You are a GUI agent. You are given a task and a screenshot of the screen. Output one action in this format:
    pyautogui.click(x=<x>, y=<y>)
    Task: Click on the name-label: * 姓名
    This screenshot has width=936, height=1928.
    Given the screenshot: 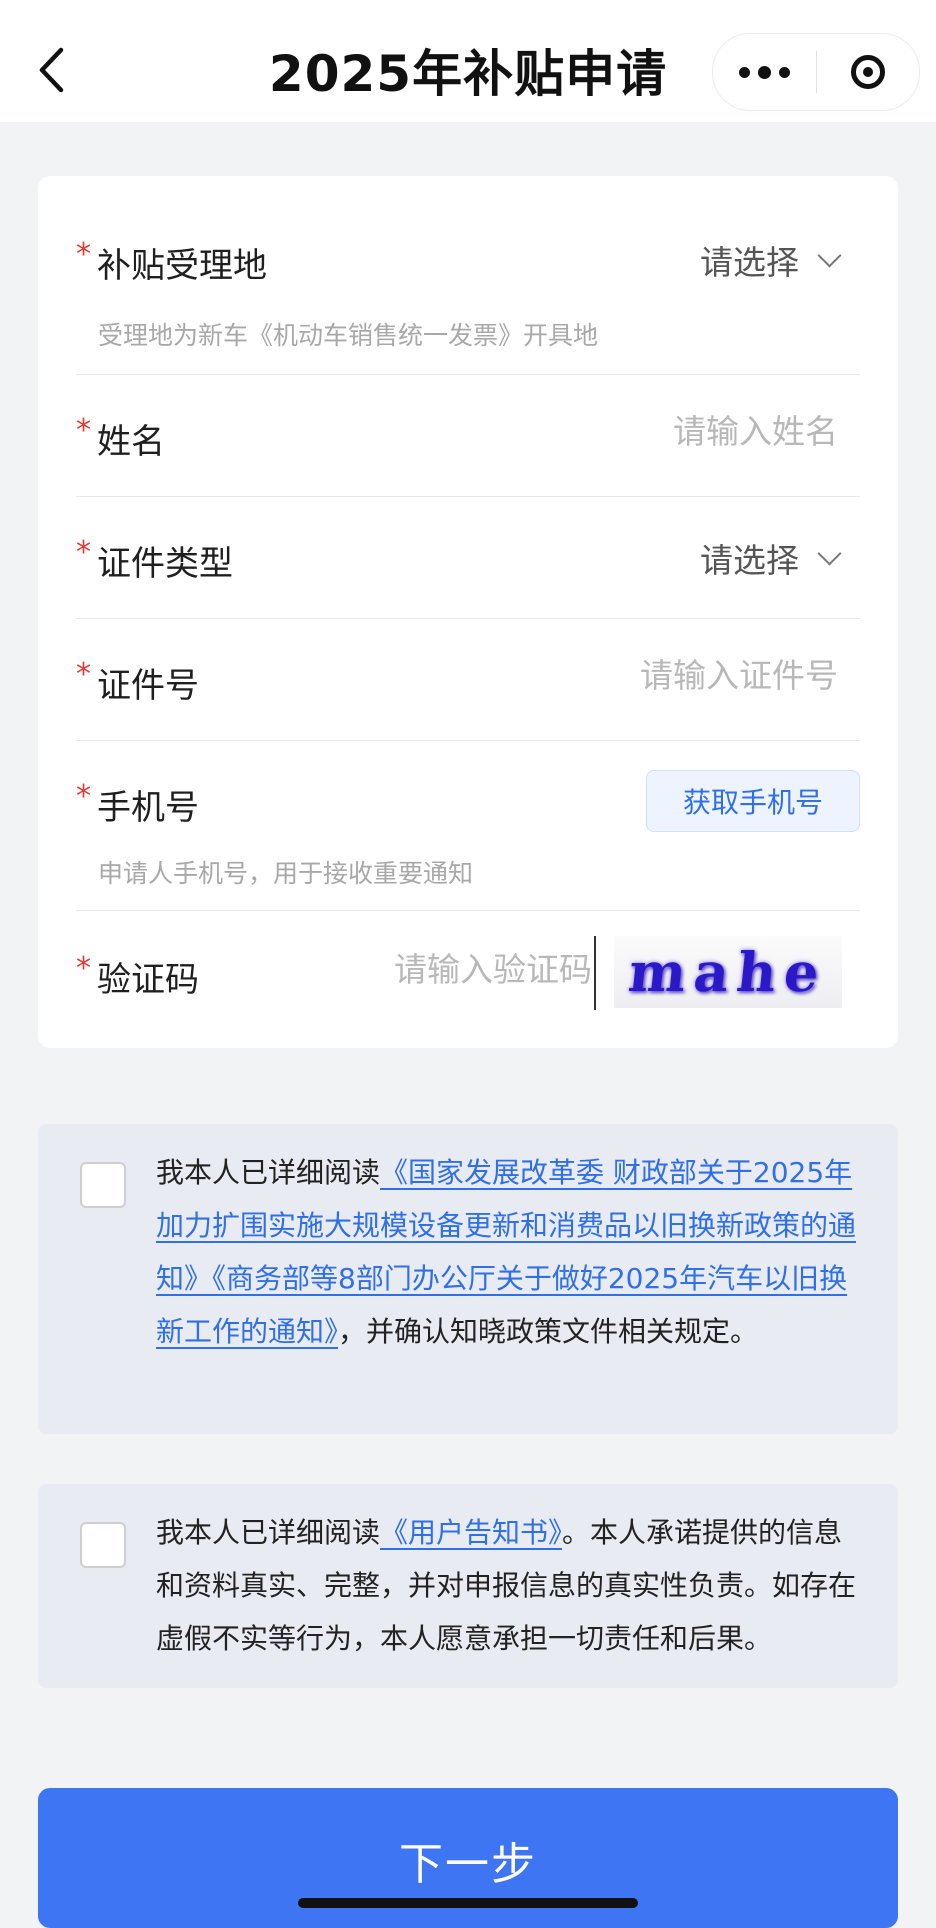 What is the action you would take?
    pyautogui.click(x=120, y=438)
    